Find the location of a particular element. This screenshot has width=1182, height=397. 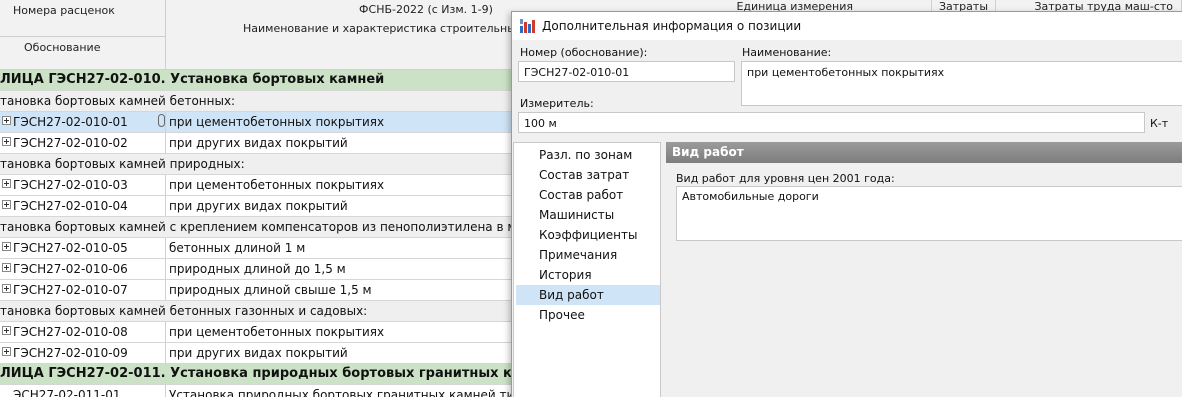

nav-item-cost-composition: Состав затрат is located at coordinates (588, 175).